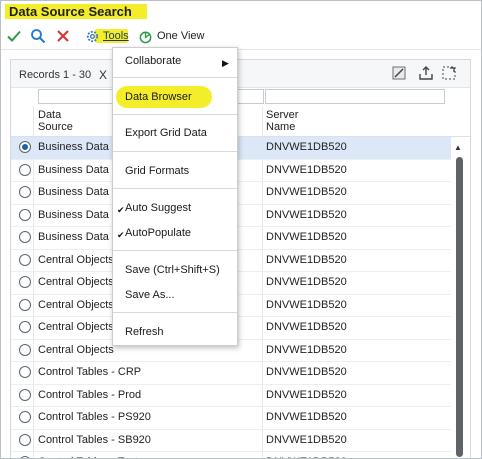 Image resolution: width=482 pixels, height=459 pixels. Describe the element at coordinates (55, 75) in the screenshot. I see `records-count: Records 1 - 30` at that location.